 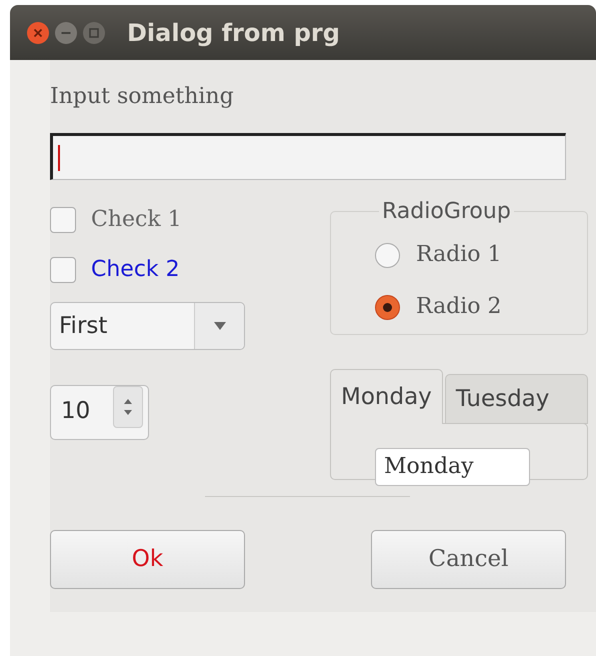 What do you see at coordinates (128, 407) in the screenshot?
I see `spin-arrows-icon` at bounding box center [128, 407].